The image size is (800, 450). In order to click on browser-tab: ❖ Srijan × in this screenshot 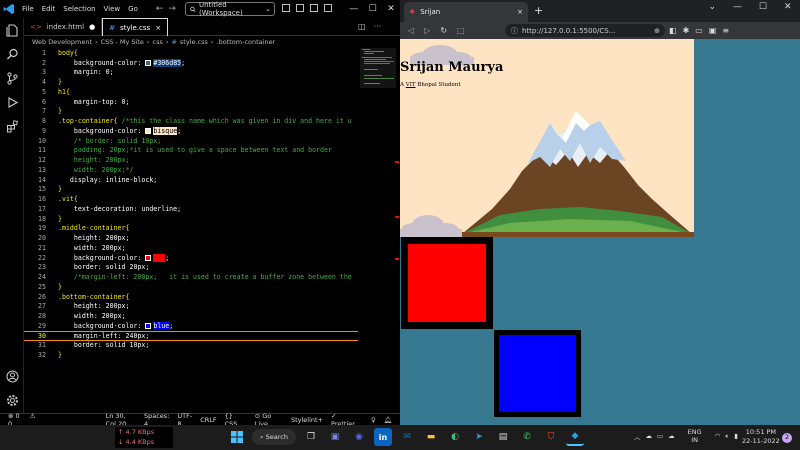, I will do `click(466, 12)`.